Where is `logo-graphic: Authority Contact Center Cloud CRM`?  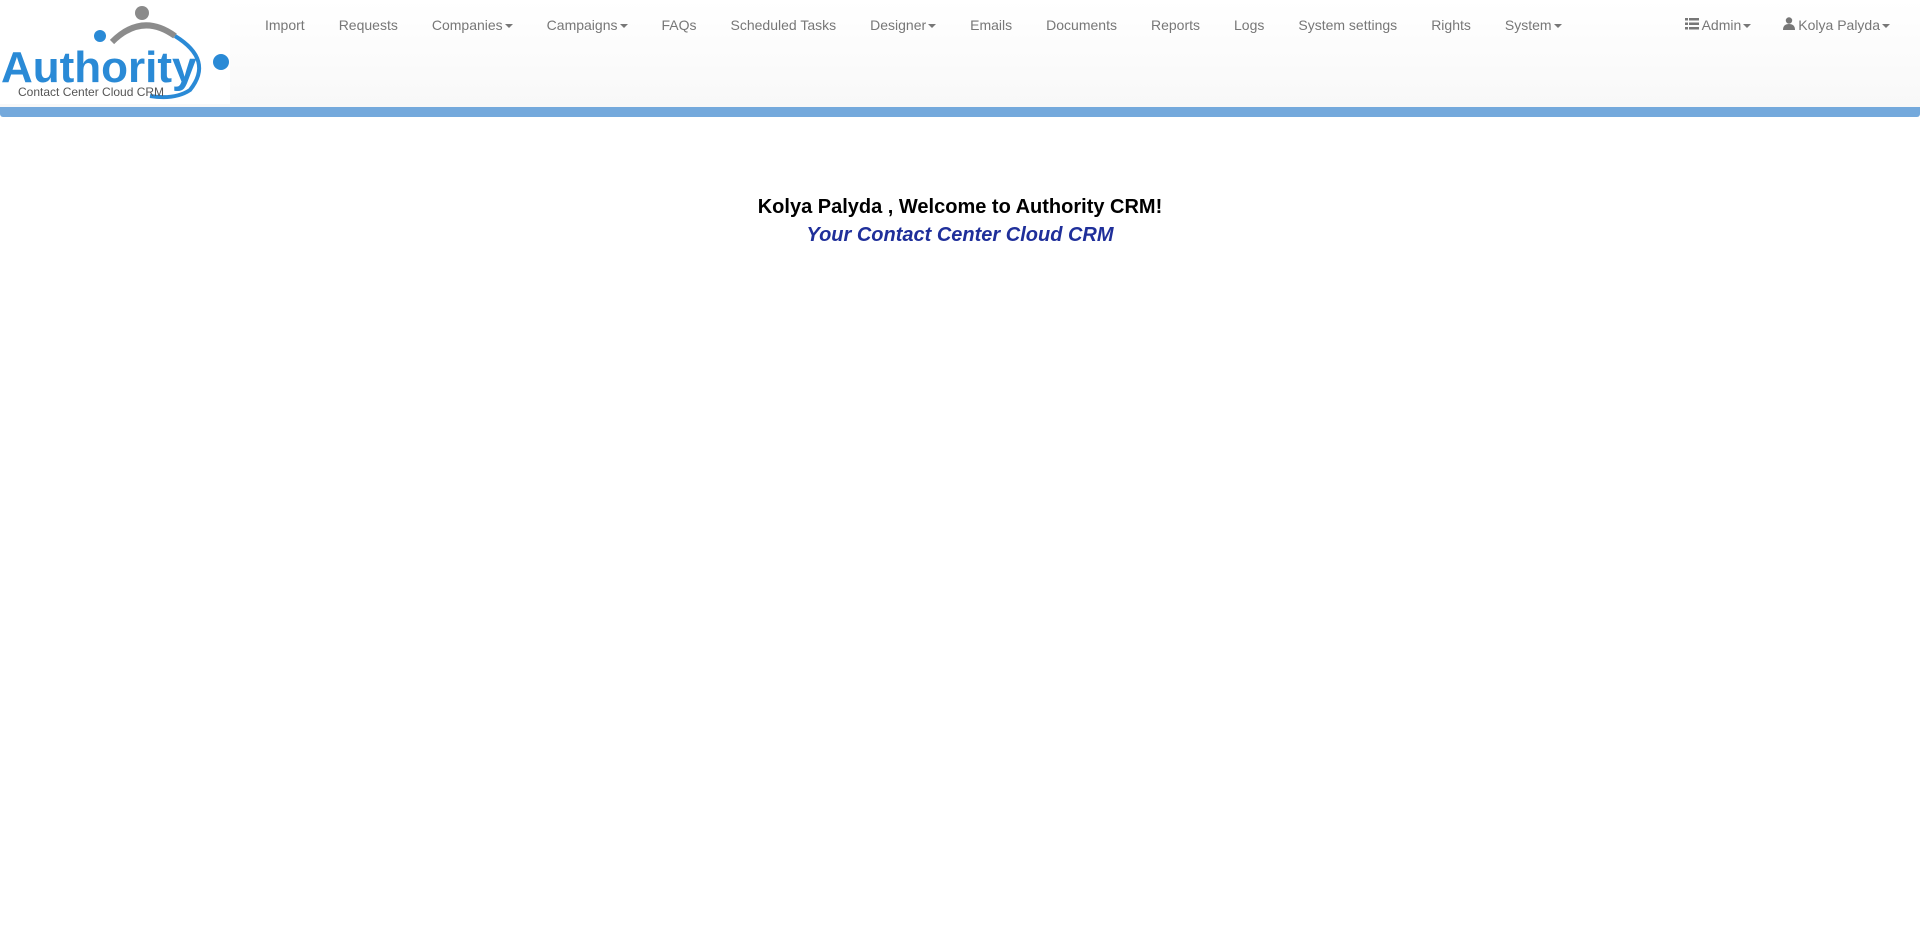
logo-graphic: Authority Contact Center Cloud CRM is located at coordinates (115, 53).